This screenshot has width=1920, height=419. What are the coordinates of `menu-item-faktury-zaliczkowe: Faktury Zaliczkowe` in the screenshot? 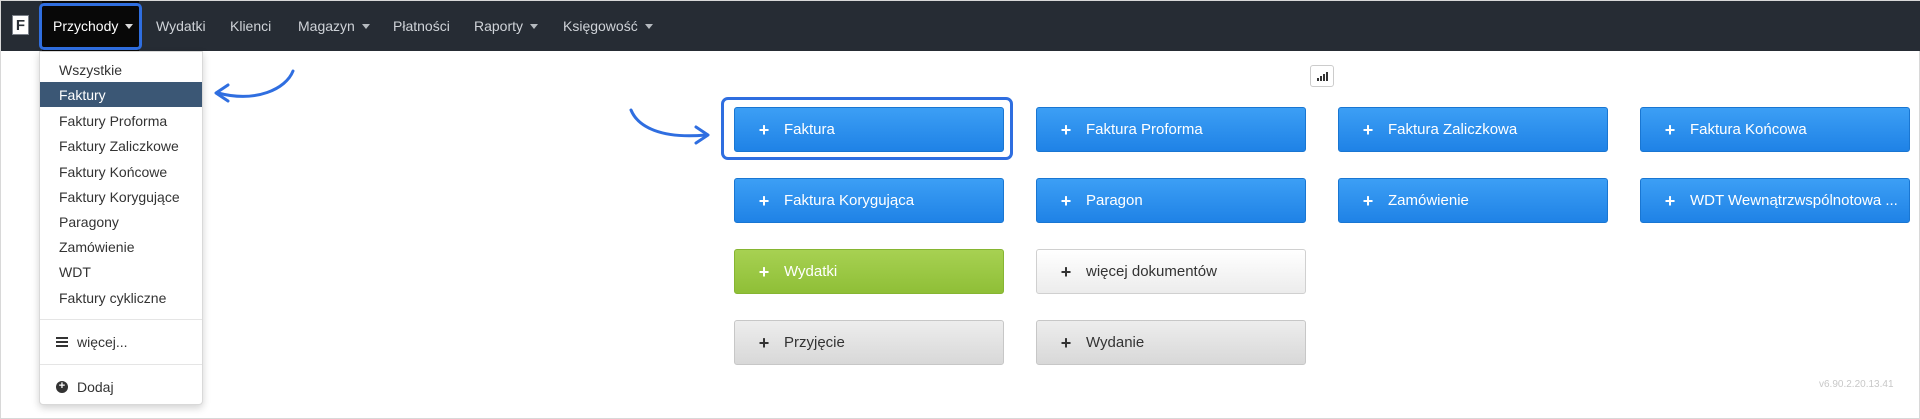 It's located at (121, 145).